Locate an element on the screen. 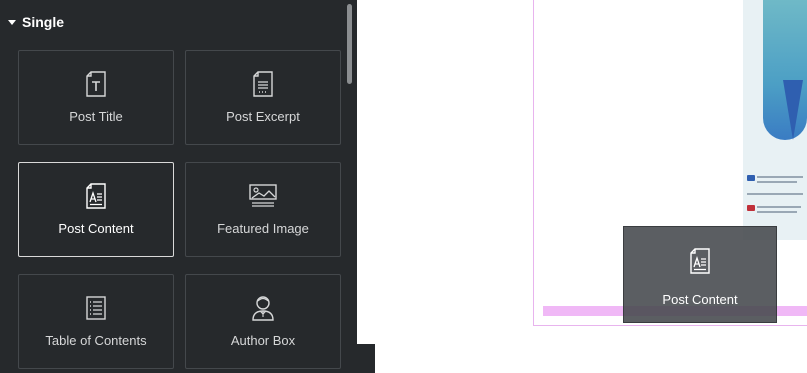 Image resolution: width=807 pixels, height=373 pixels. widget-label: Post Content is located at coordinates (96, 228).